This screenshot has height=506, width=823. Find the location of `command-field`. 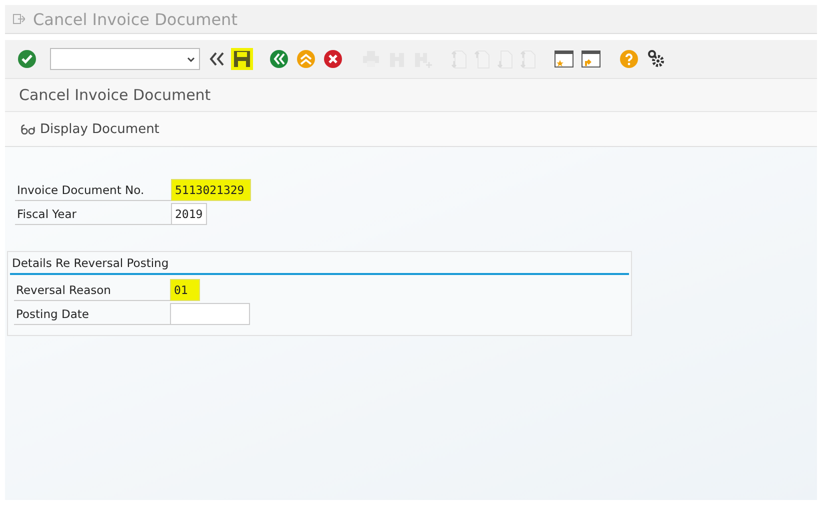

command-field is located at coordinates (125, 59).